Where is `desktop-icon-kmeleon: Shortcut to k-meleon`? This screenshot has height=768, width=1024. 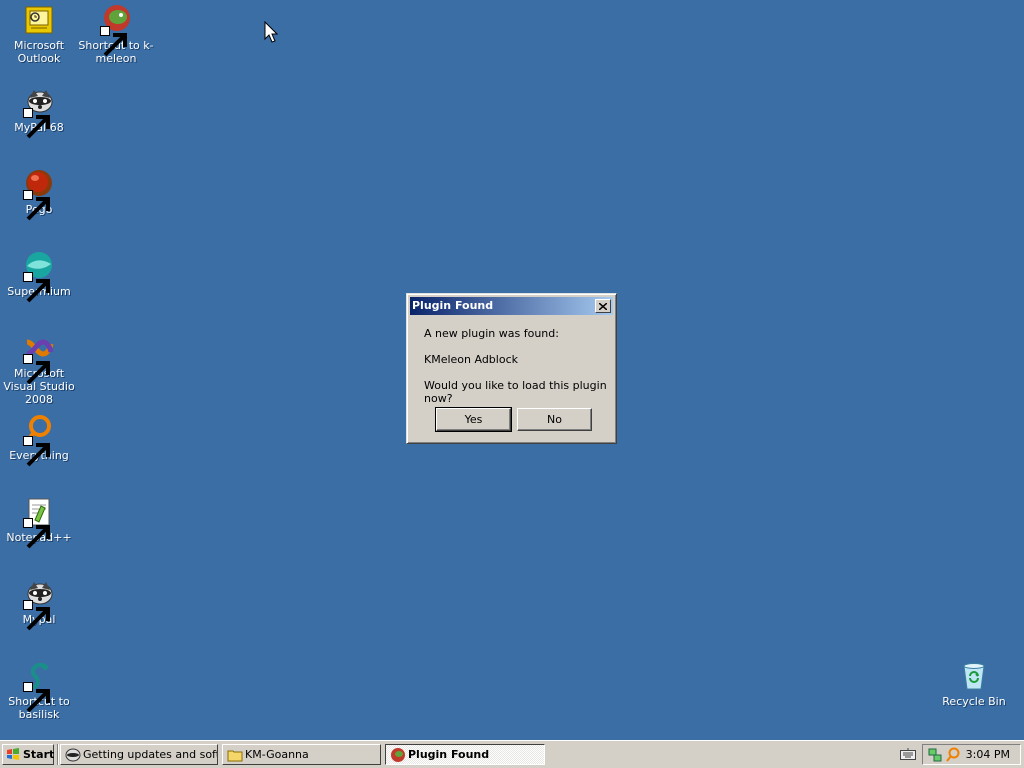 desktop-icon-kmeleon: Shortcut to k-meleon is located at coordinates (116, 34).